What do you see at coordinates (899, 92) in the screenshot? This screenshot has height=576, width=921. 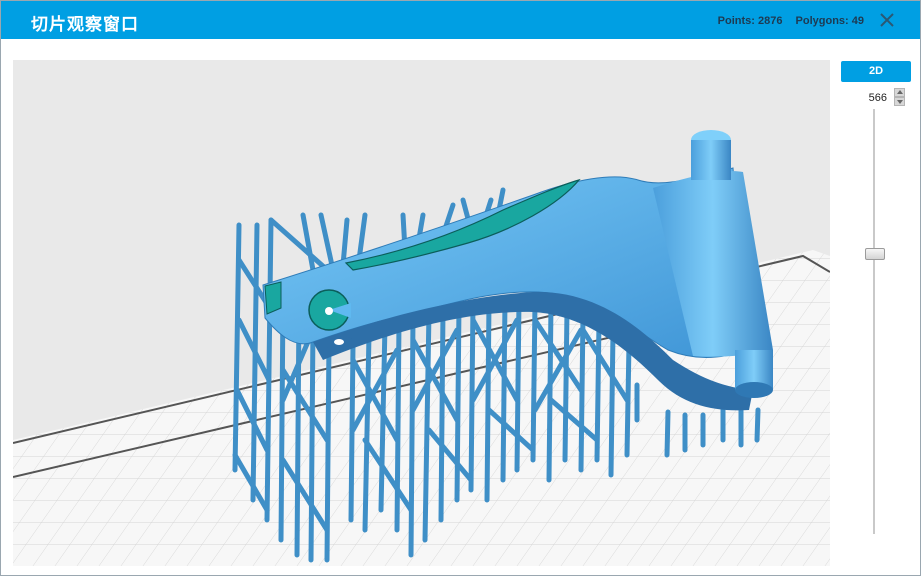 I see `spin-up-icon` at bounding box center [899, 92].